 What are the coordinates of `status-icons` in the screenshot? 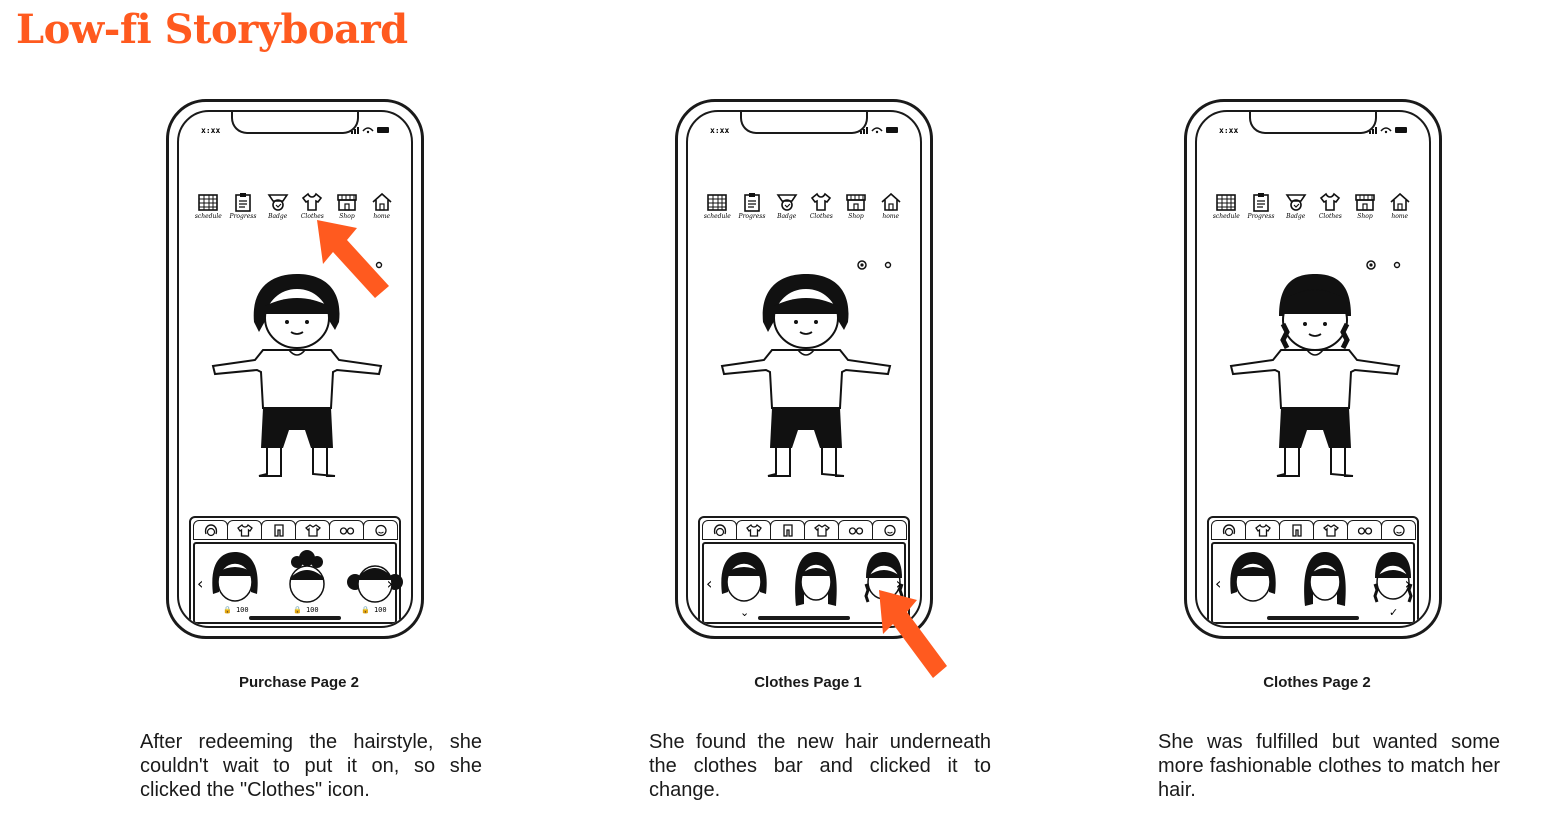 It's located at (1388, 130).